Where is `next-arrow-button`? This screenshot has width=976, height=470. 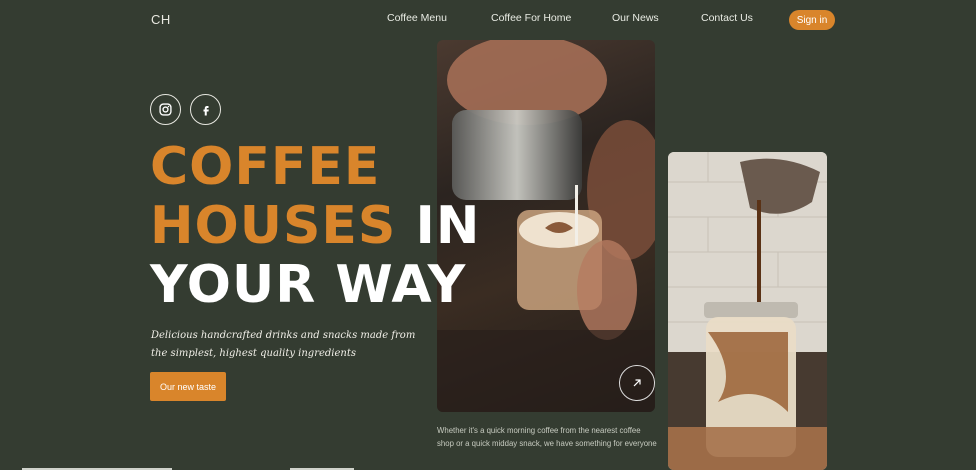 next-arrow-button is located at coordinates (637, 383).